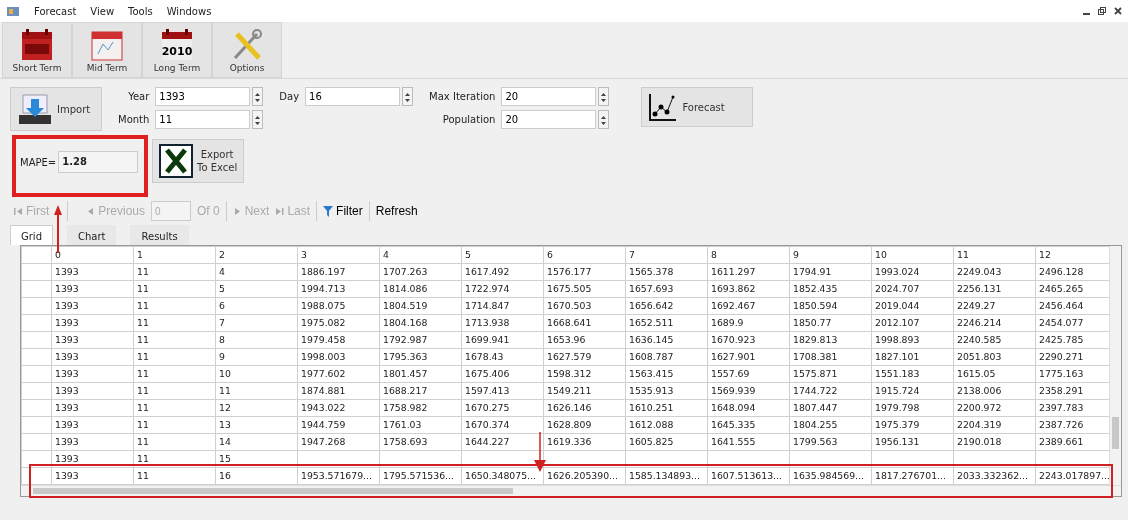  What do you see at coordinates (98, 162) in the screenshot?
I see `mape-field: 1.28` at bounding box center [98, 162].